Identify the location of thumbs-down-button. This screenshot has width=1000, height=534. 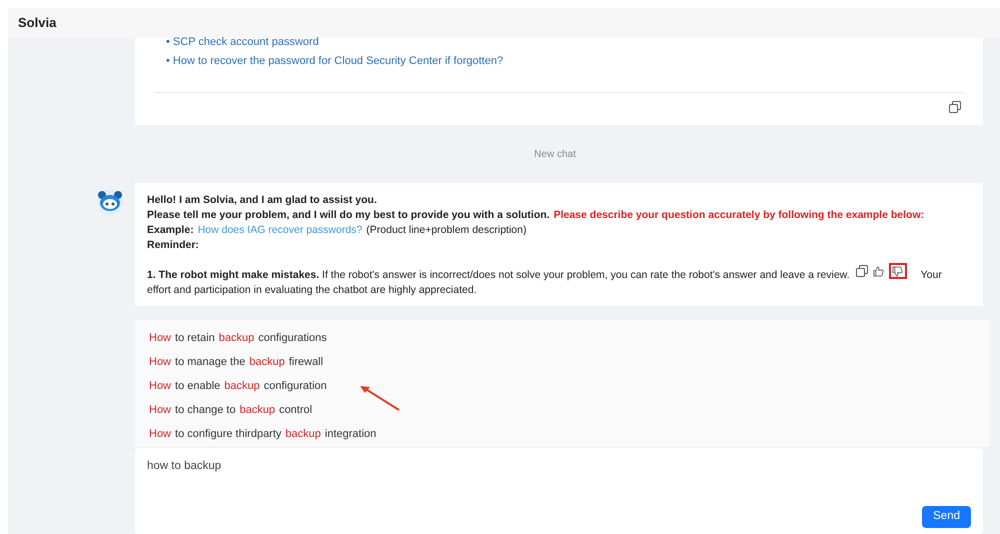
(897, 271).